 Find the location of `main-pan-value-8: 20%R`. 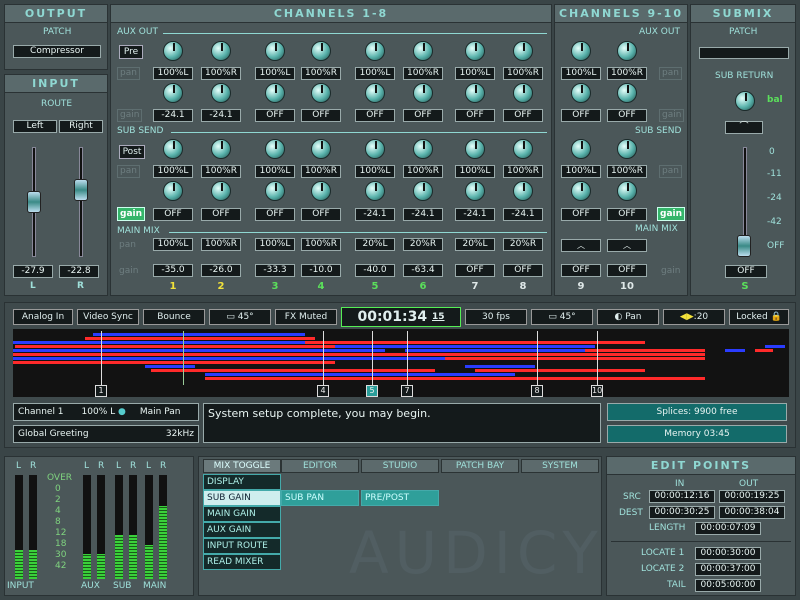

main-pan-value-8: 20%R is located at coordinates (523, 244).